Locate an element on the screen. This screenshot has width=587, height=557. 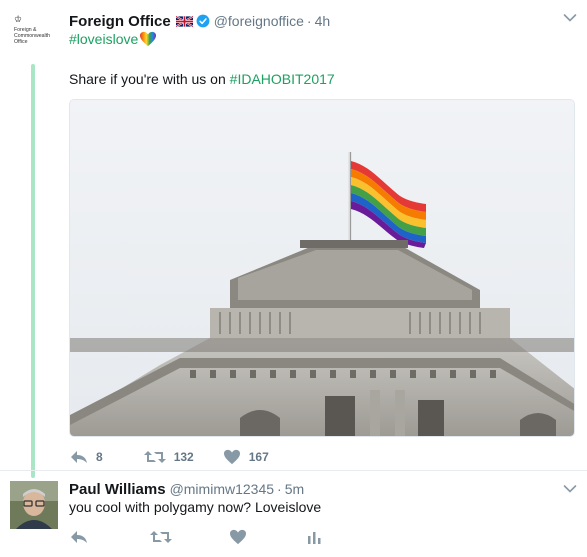
tweet-header: Foreign Office @foreignoffice · 4h is located at coordinates (199, 21).